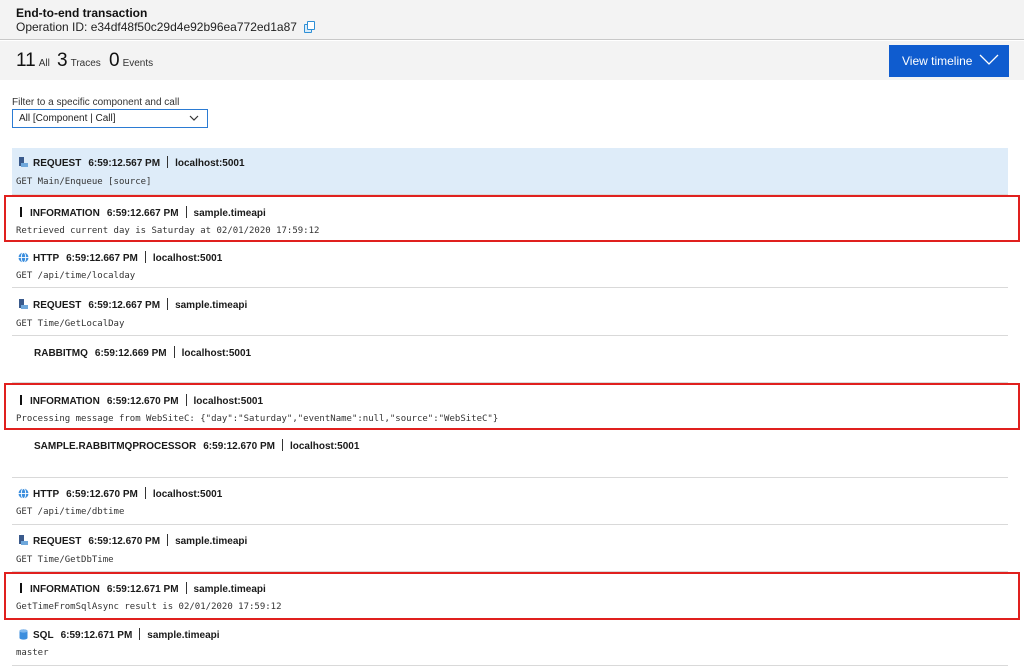  I want to click on count-traces-number: 3, so click(62, 60).